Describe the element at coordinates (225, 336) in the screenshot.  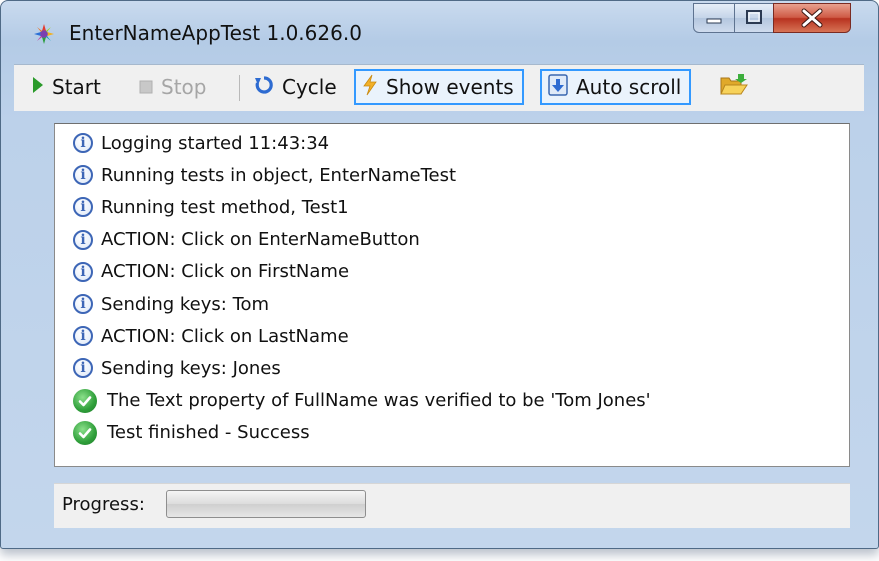
I see `log-entry-text: ACTION: Click on LastName` at that location.